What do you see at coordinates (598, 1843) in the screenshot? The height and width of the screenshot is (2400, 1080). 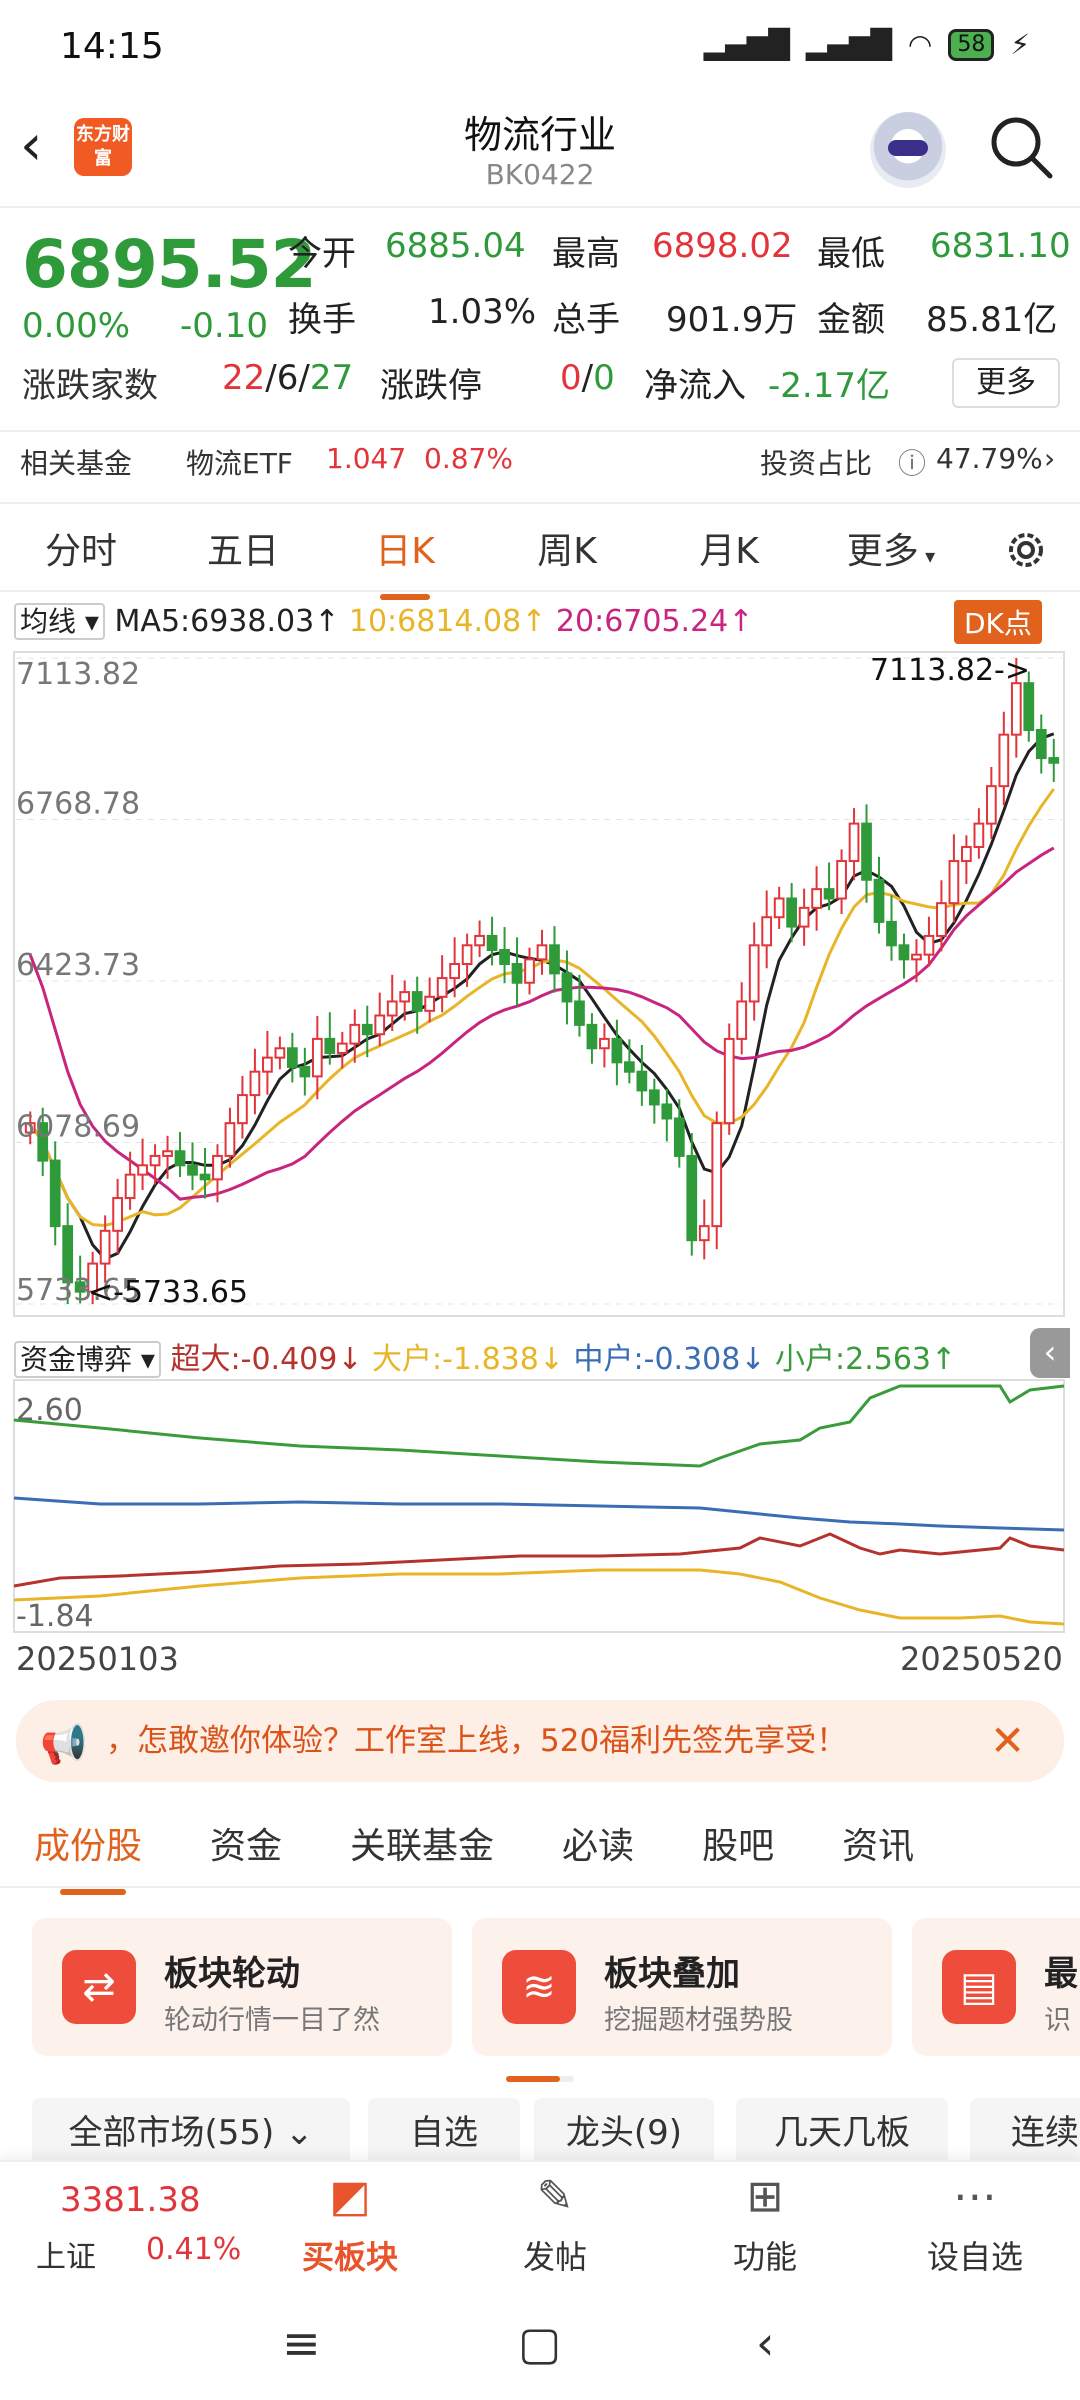 I see `tab-must-read: 必读` at bounding box center [598, 1843].